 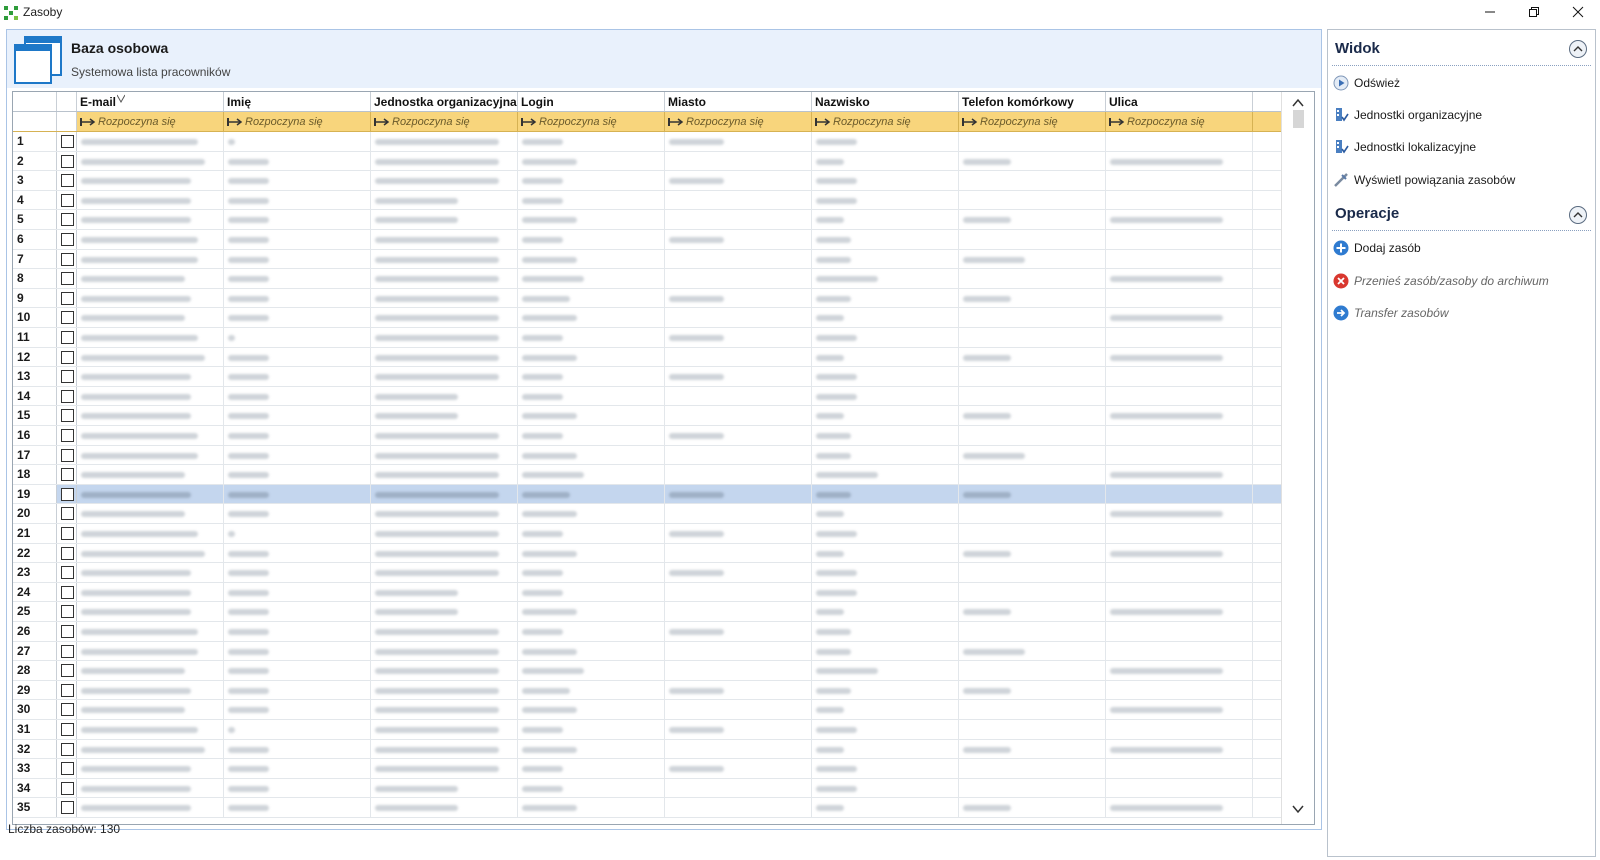 I want to click on refresh-action: Odśwież, so click(x=1366, y=83).